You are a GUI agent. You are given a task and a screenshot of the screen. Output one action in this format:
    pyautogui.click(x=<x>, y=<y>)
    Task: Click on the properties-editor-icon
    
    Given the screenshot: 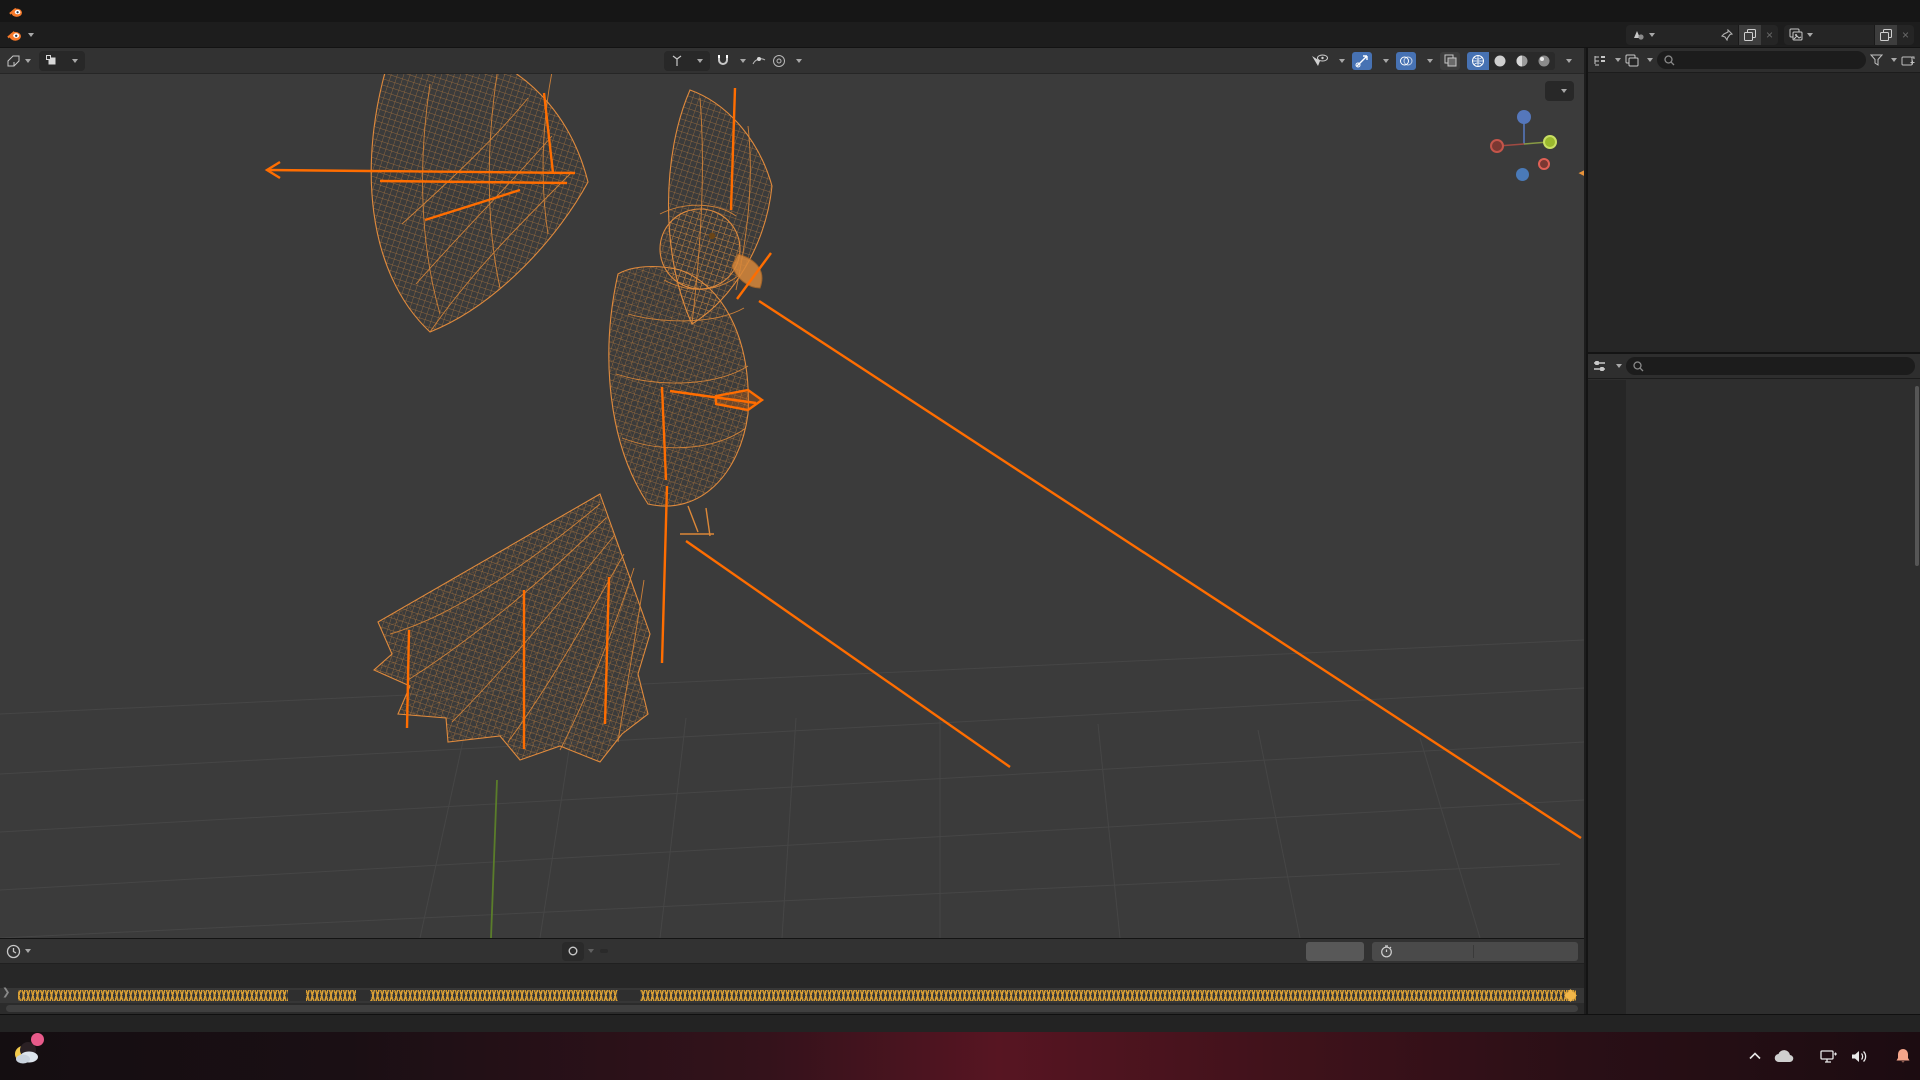 What is the action you would take?
    pyautogui.click(x=1600, y=366)
    